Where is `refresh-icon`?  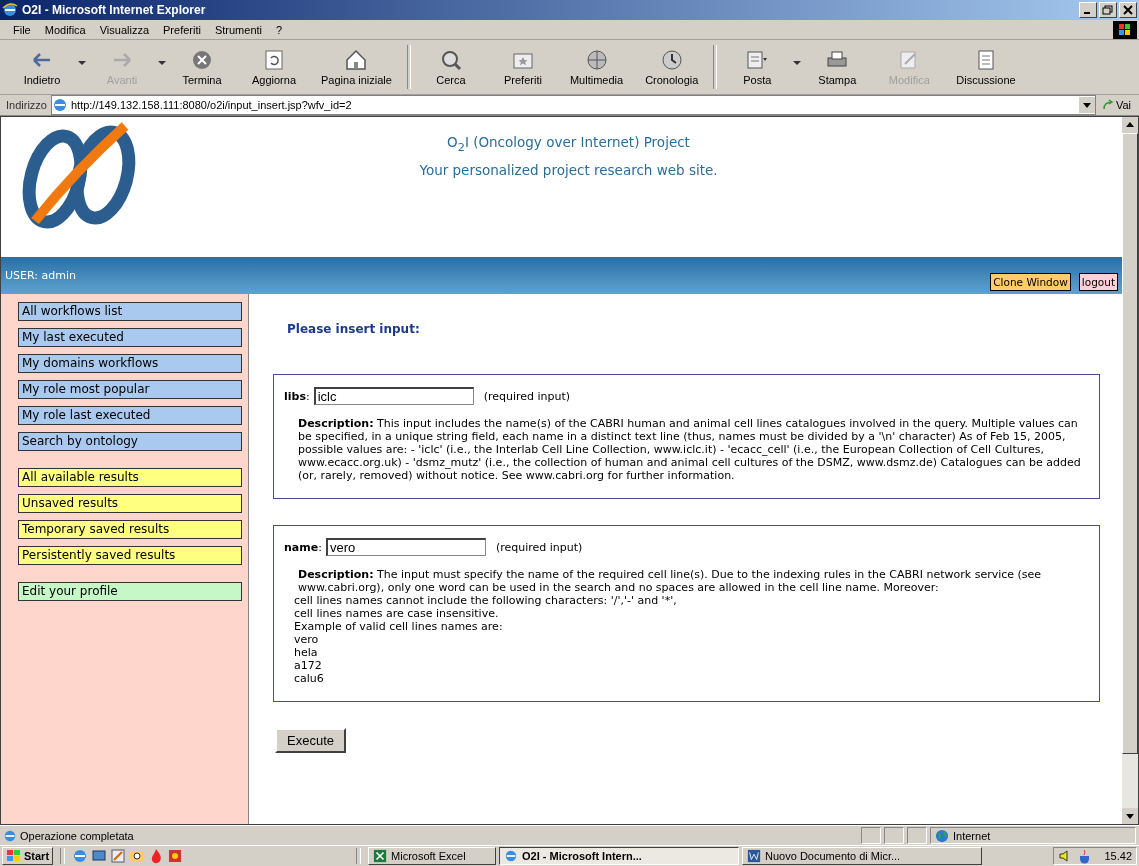 refresh-icon is located at coordinates (274, 60).